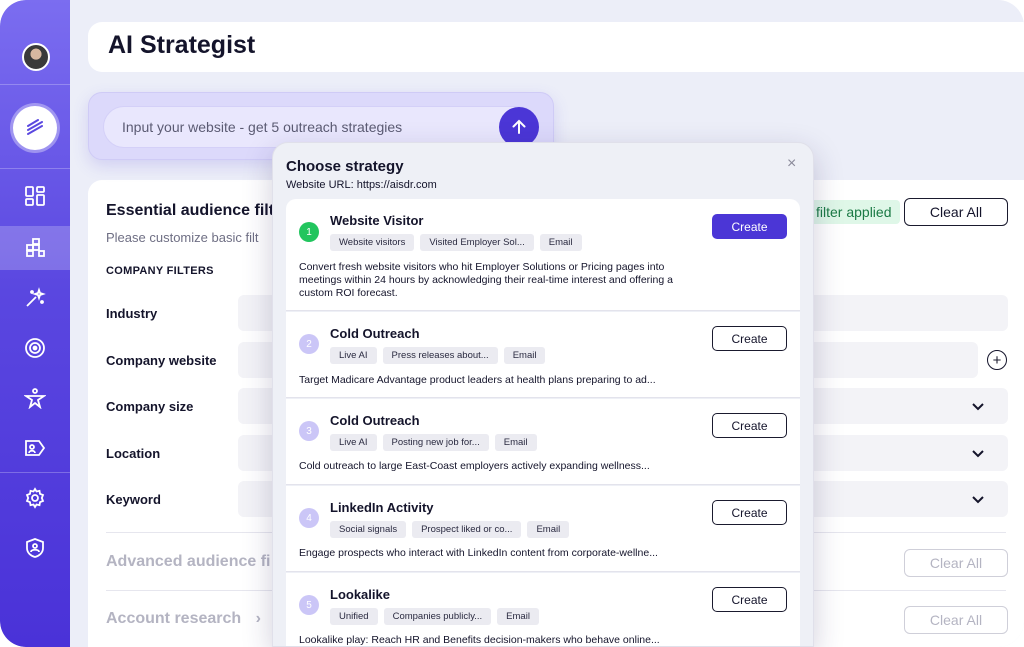 Image resolution: width=1024 pixels, height=647 pixels. Describe the element at coordinates (354, 616) in the screenshot. I see `strategy-tag: Unified` at that location.